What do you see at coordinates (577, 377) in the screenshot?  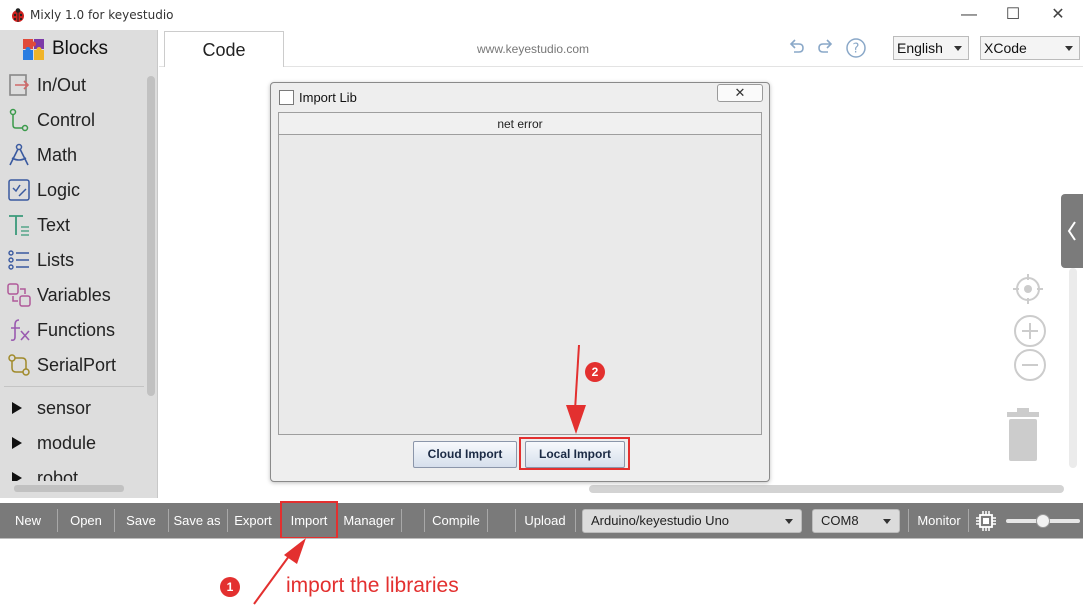 I see `step2-arrow-line` at bounding box center [577, 377].